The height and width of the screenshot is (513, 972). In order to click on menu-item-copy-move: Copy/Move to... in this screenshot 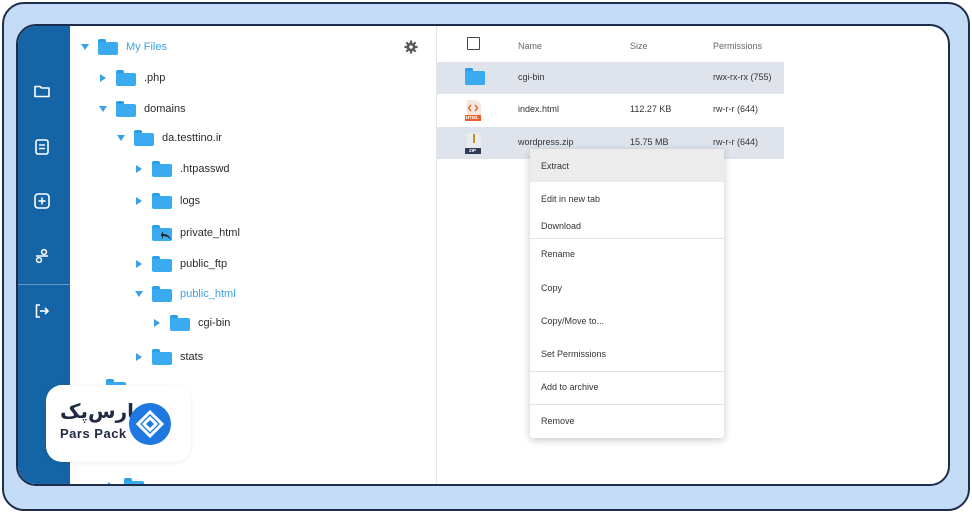, I will do `click(627, 321)`.